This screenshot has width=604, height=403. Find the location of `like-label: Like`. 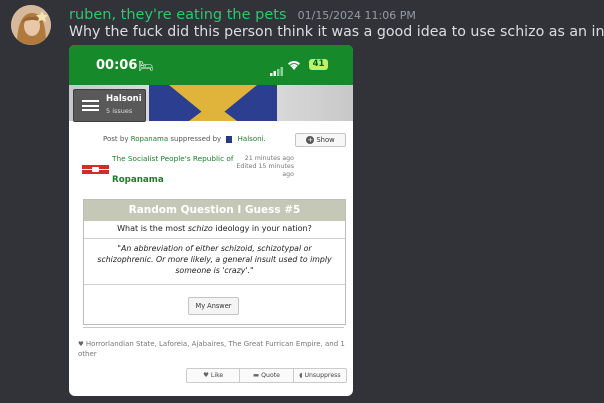

like-label: Like is located at coordinates (217, 375).